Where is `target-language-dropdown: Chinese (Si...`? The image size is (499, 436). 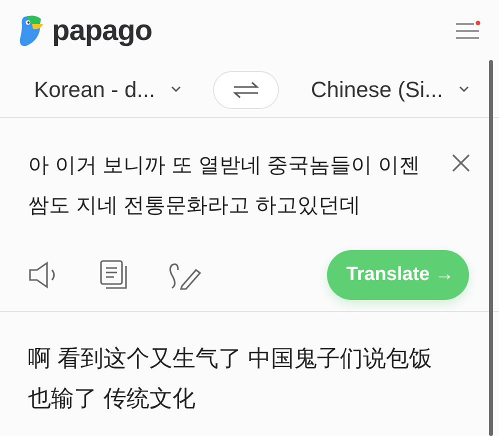 target-language-dropdown: Chinese (Si... is located at coordinates (389, 89).